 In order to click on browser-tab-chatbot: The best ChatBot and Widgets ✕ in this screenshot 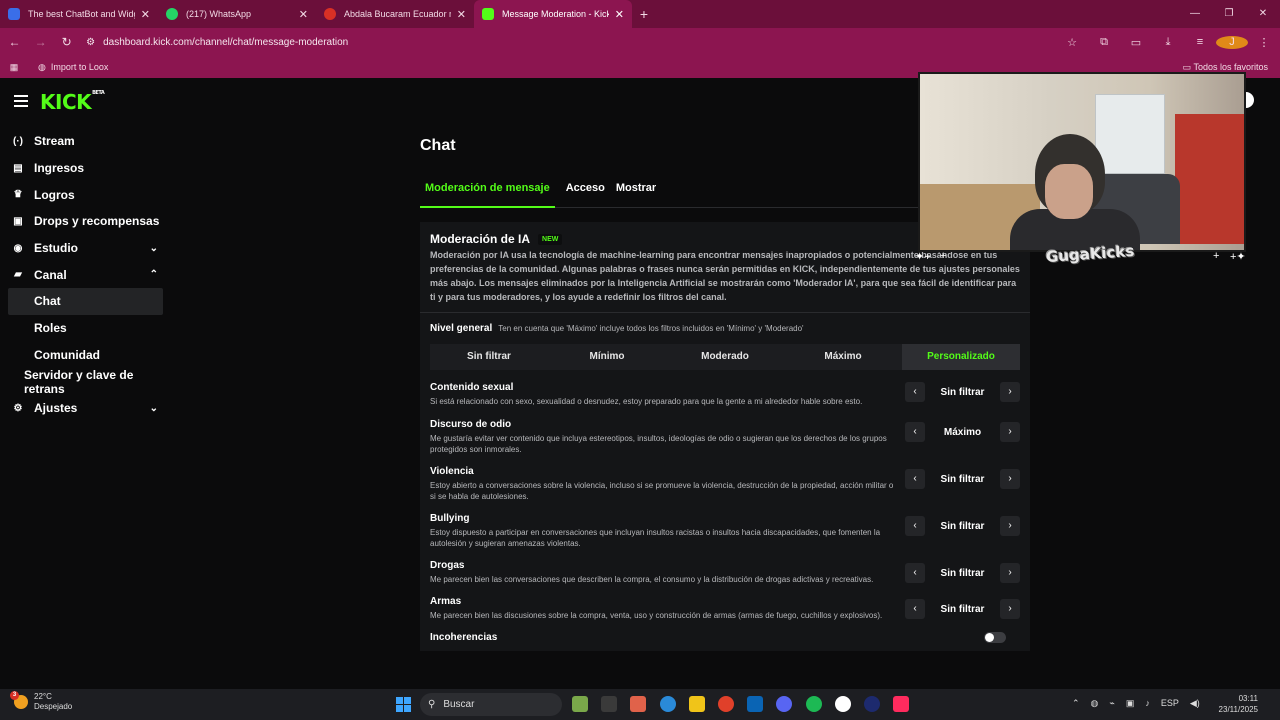, I will do `click(79, 14)`.